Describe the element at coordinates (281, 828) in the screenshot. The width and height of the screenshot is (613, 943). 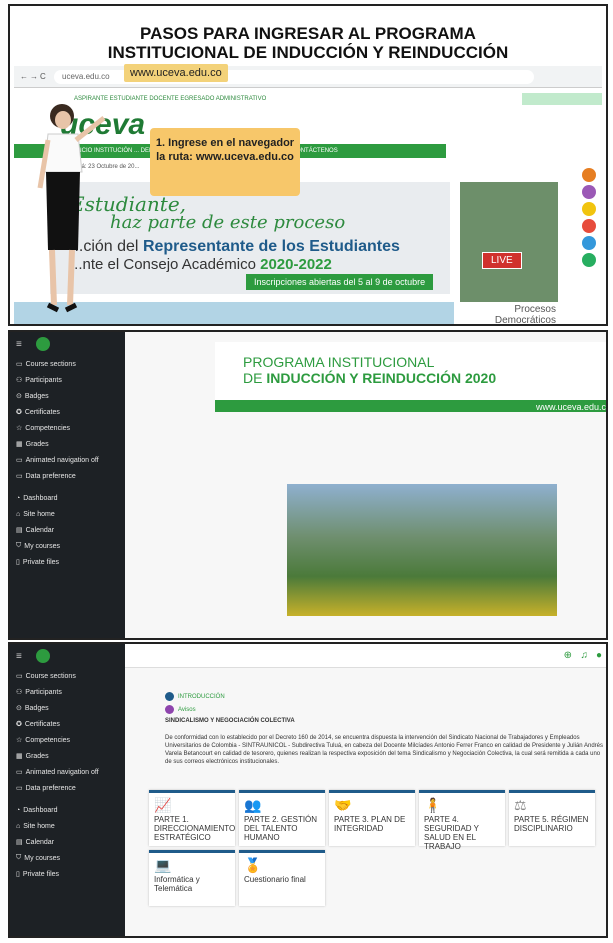
I see `tile-label: PARTE 2. GESTIÓN DEL TALENTO HUMANO` at that location.